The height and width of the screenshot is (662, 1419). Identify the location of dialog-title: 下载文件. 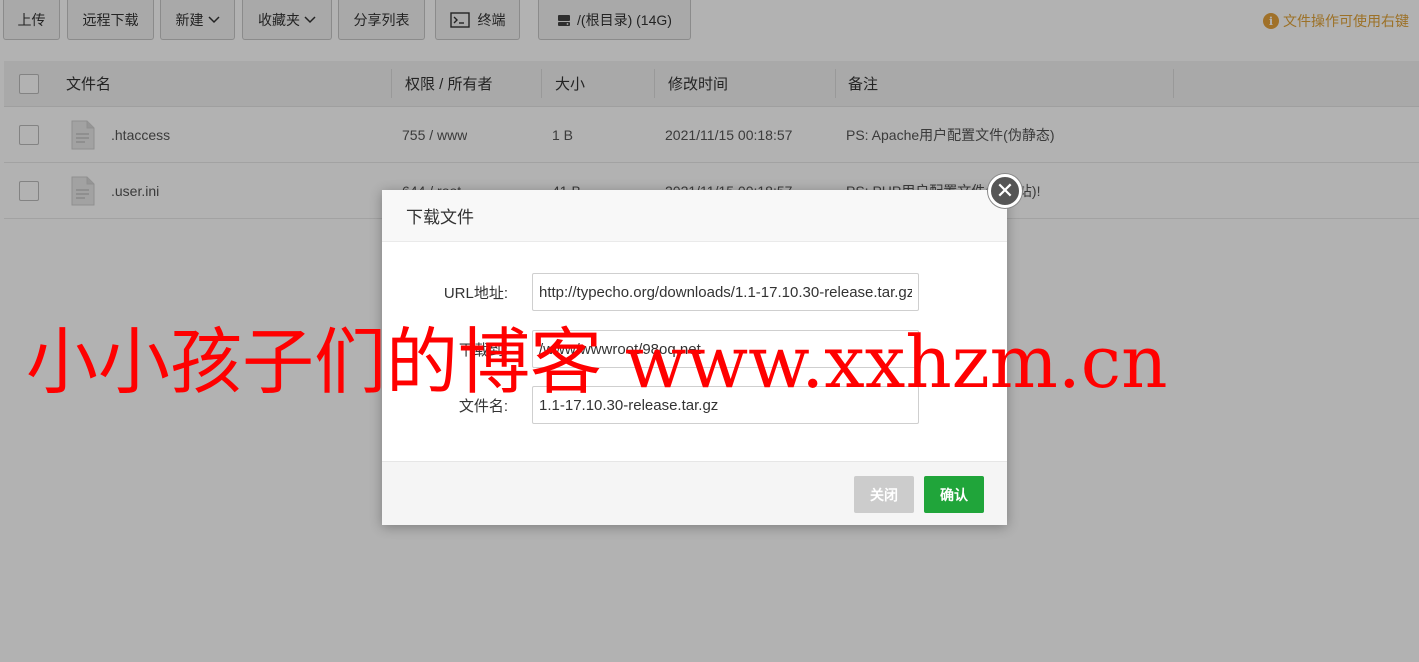
(440, 217).